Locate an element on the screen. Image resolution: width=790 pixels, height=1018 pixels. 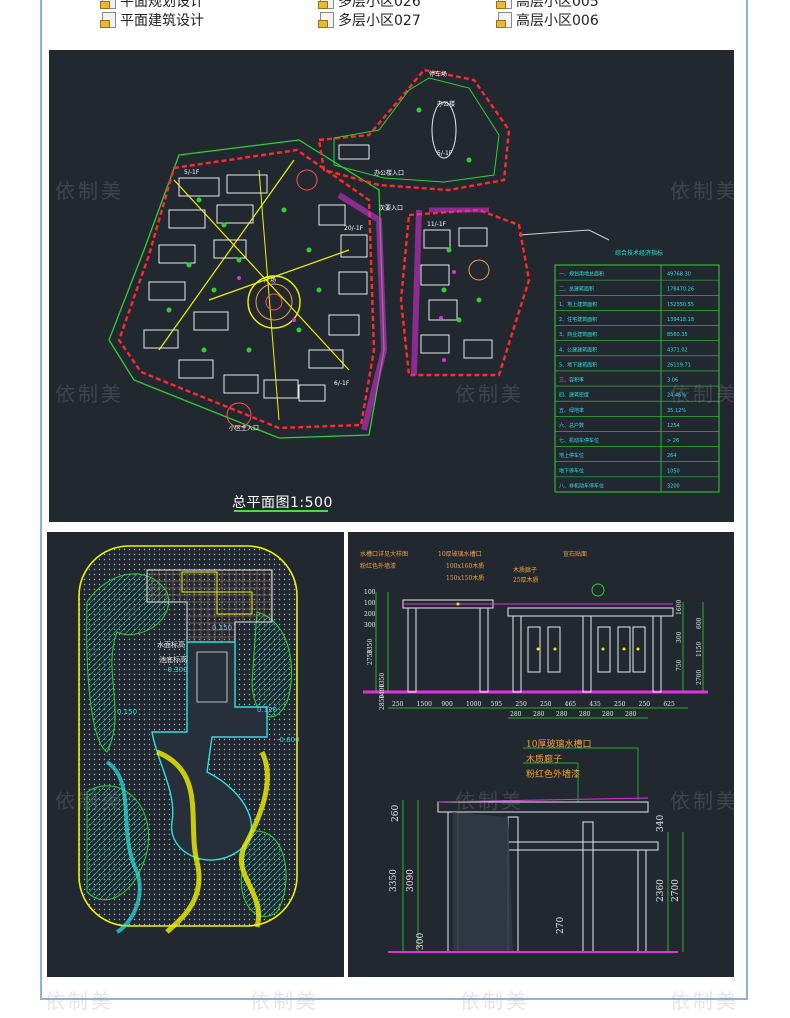
dim-text: 340 is located at coordinates (661, 823).